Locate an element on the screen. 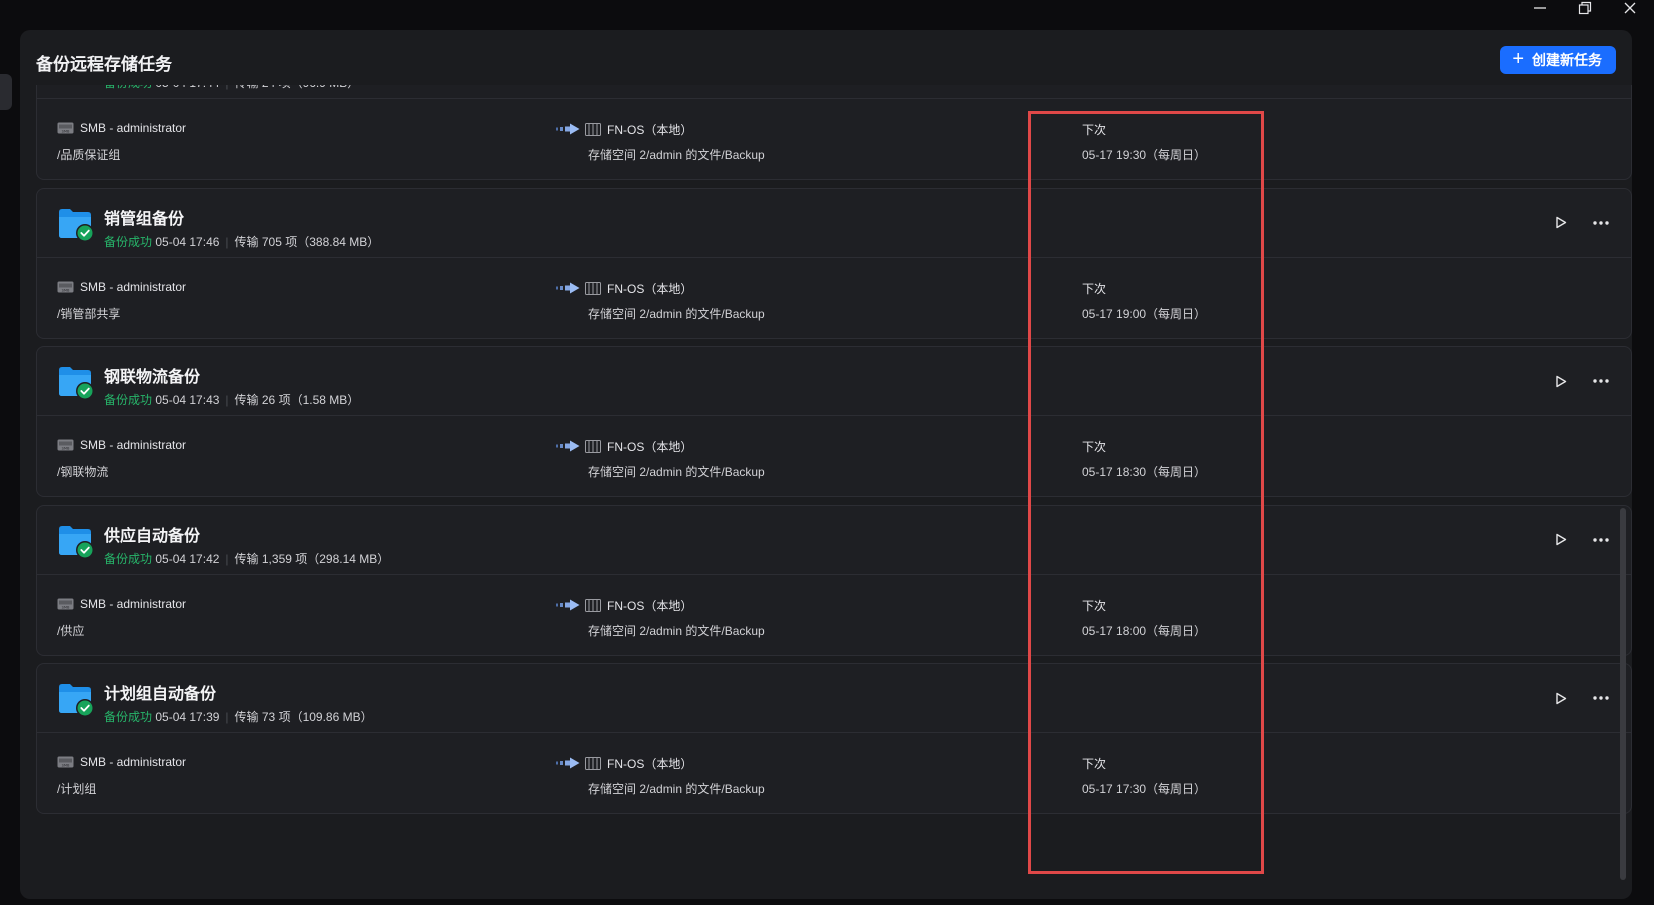 This screenshot has width=1654, height=905. restore-button is located at coordinates (1585, 8).